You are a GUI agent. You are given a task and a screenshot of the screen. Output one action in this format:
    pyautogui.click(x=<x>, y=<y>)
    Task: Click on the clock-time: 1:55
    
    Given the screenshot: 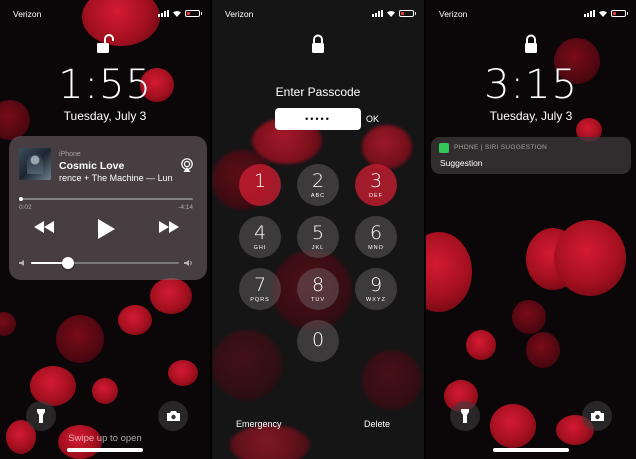 What is the action you would take?
    pyautogui.click(x=105, y=85)
    